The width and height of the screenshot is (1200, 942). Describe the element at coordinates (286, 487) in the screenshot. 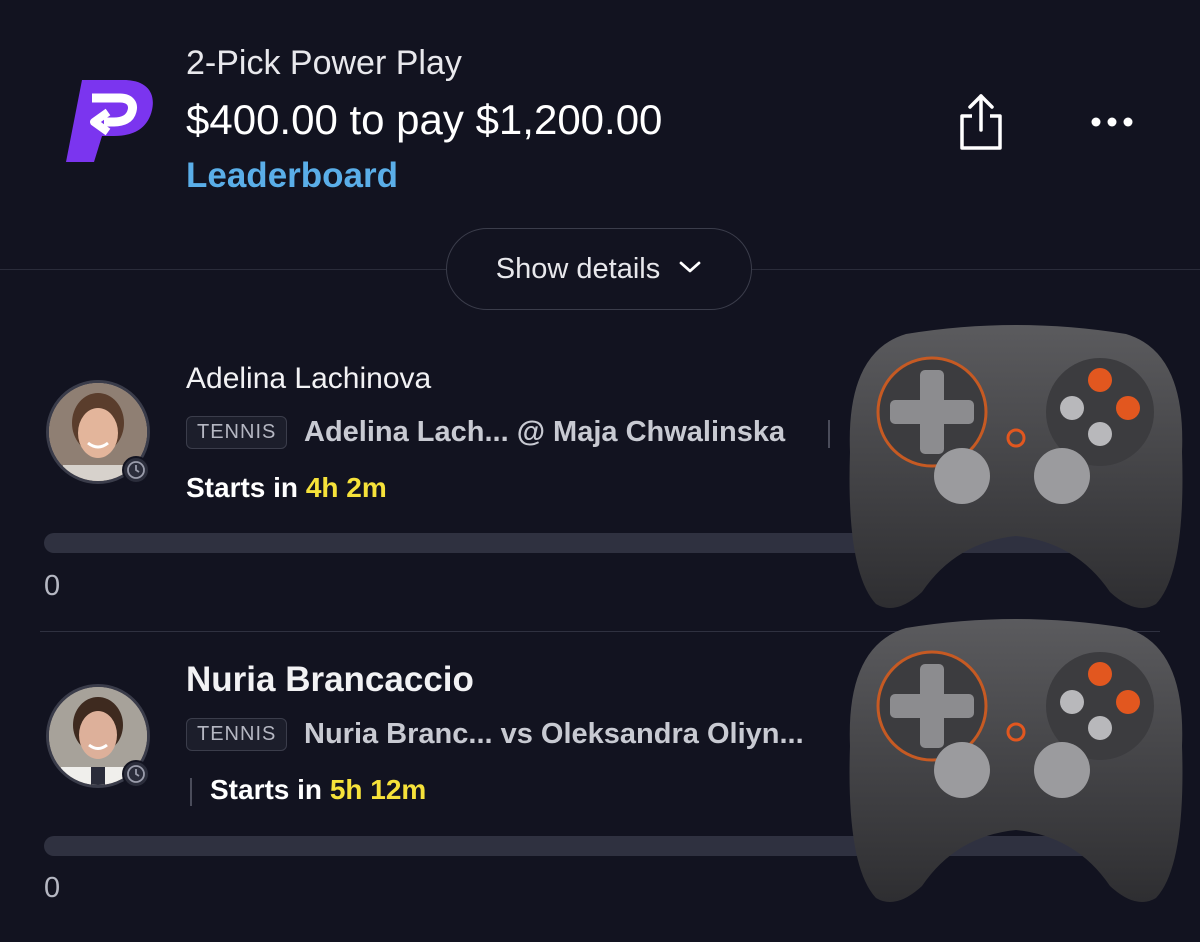

I see `start-time: Starts in 4h 2m` at that location.